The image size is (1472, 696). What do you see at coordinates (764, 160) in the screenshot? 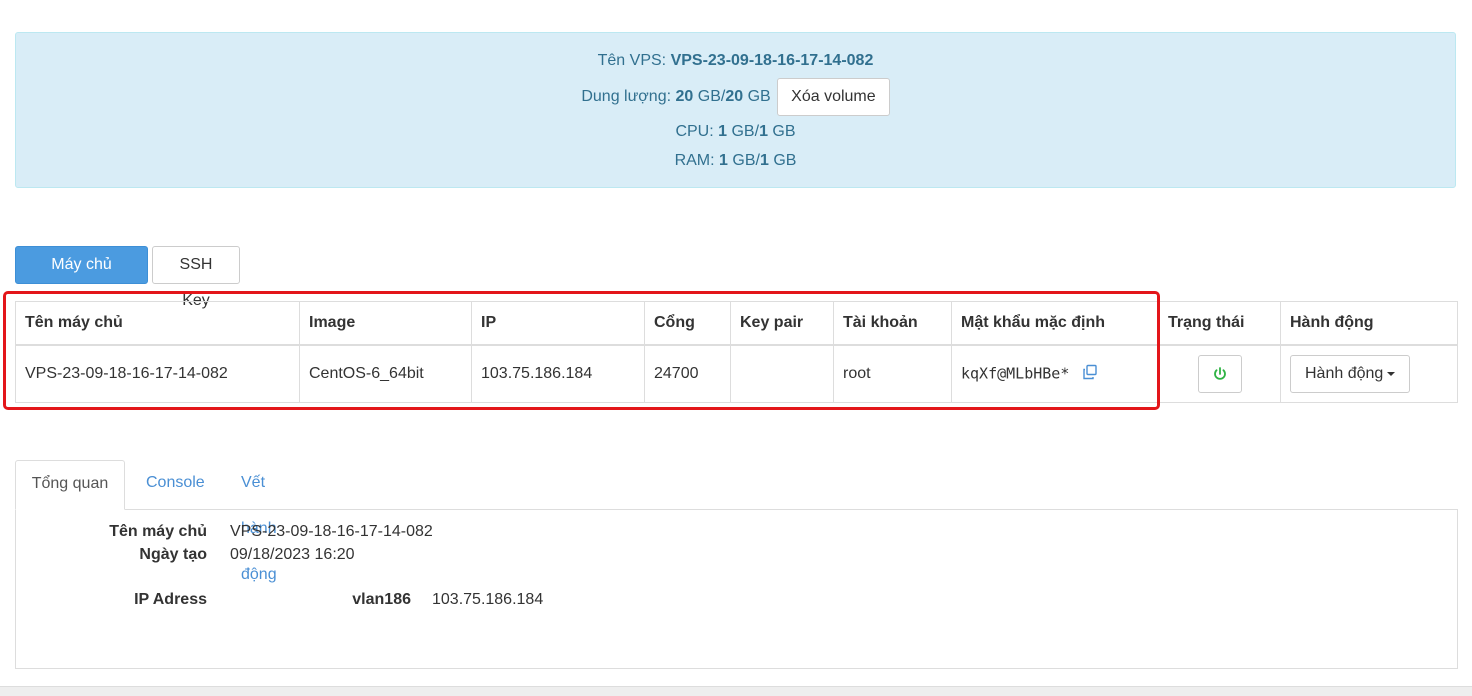
I see `ram-total: 1` at bounding box center [764, 160].